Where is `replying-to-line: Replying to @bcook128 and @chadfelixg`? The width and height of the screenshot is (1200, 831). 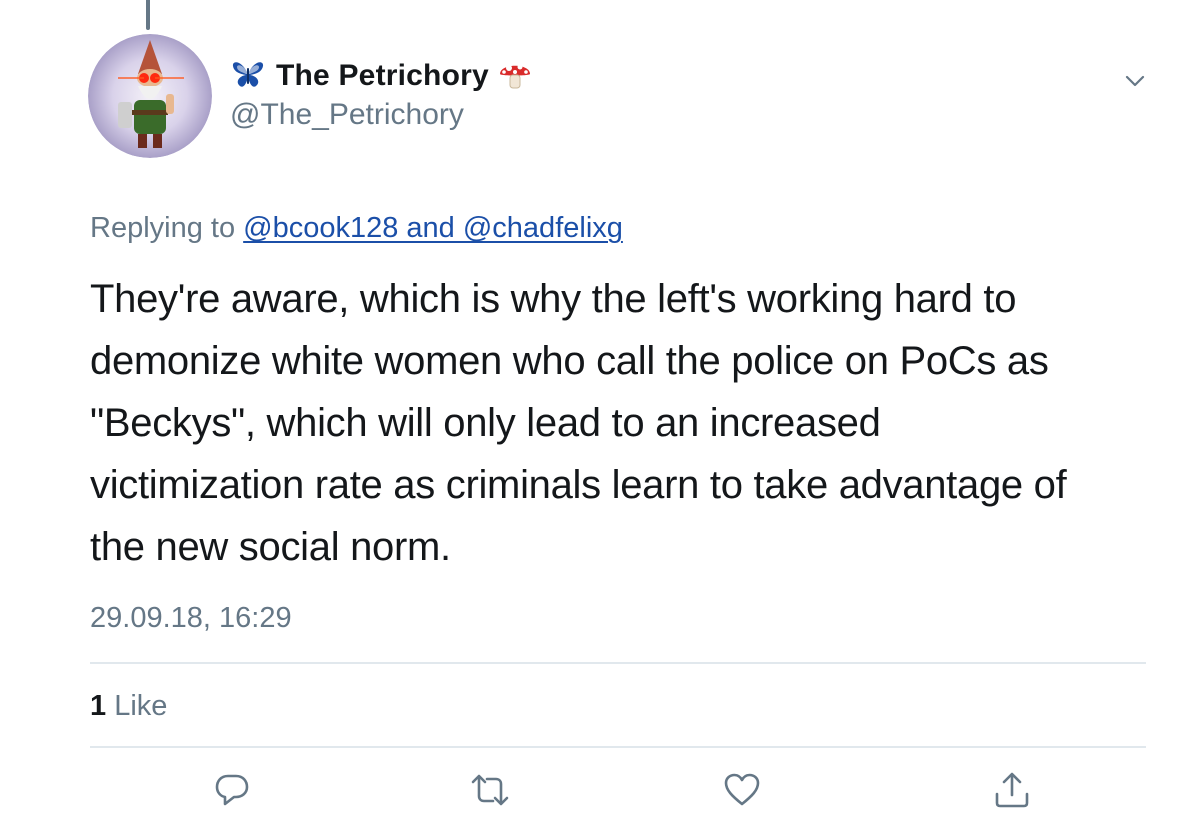
replying-to-line: Replying to @bcook128 and @chadfelixg is located at coordinates (356, 228).